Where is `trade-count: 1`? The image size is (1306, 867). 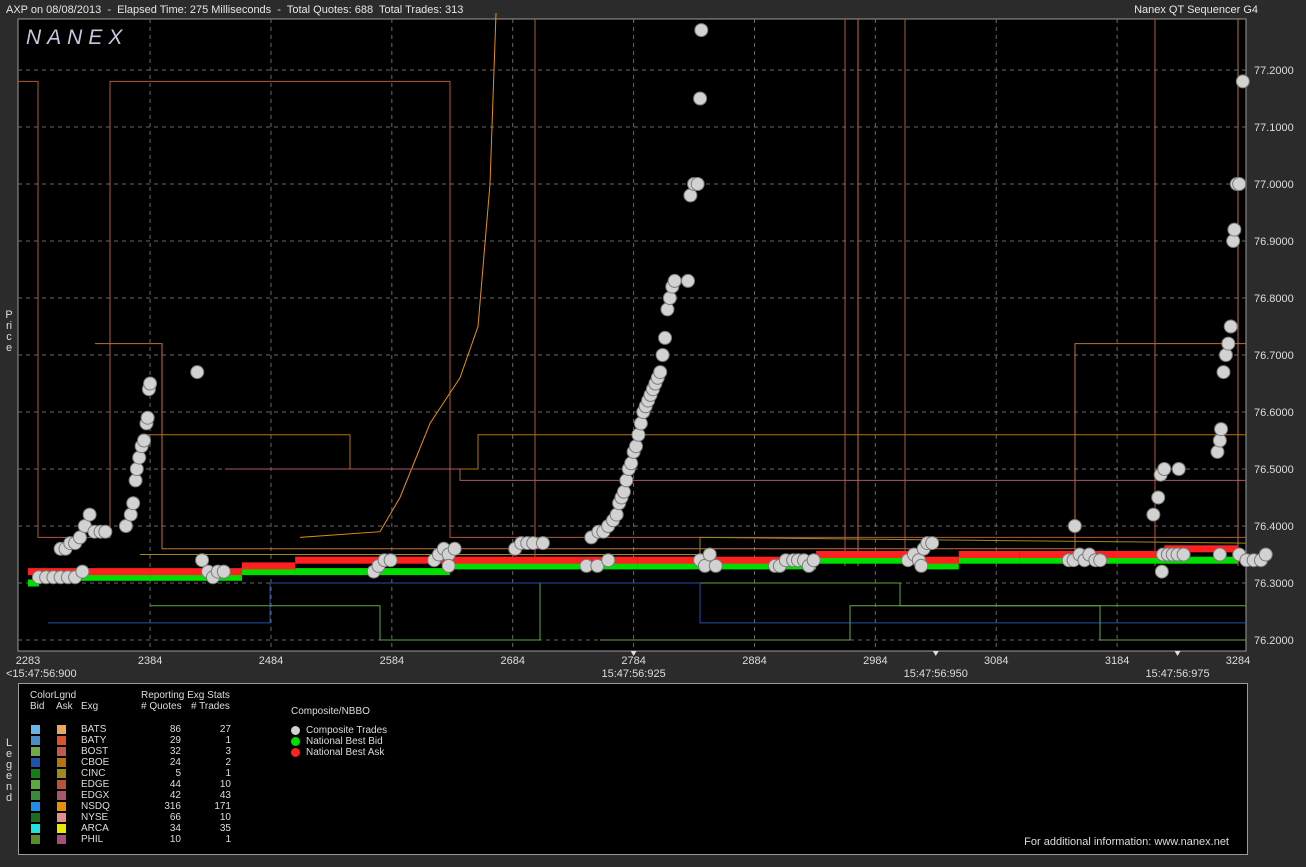 trade-count: 1 is located at coordinates (228, 839).